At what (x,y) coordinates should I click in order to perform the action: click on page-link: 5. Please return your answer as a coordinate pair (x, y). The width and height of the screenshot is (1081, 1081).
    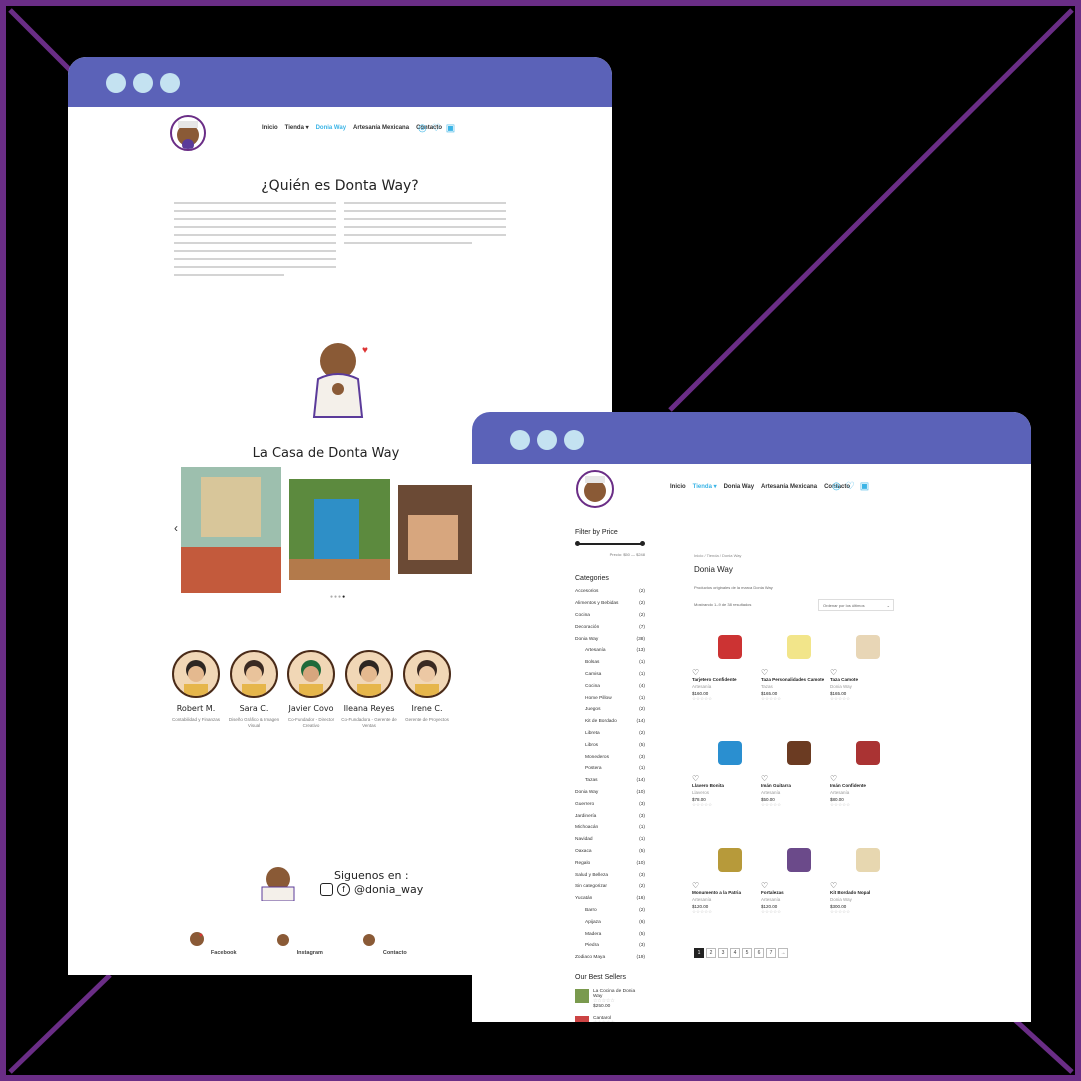
    Looking at the image, I should click on (747, 953).